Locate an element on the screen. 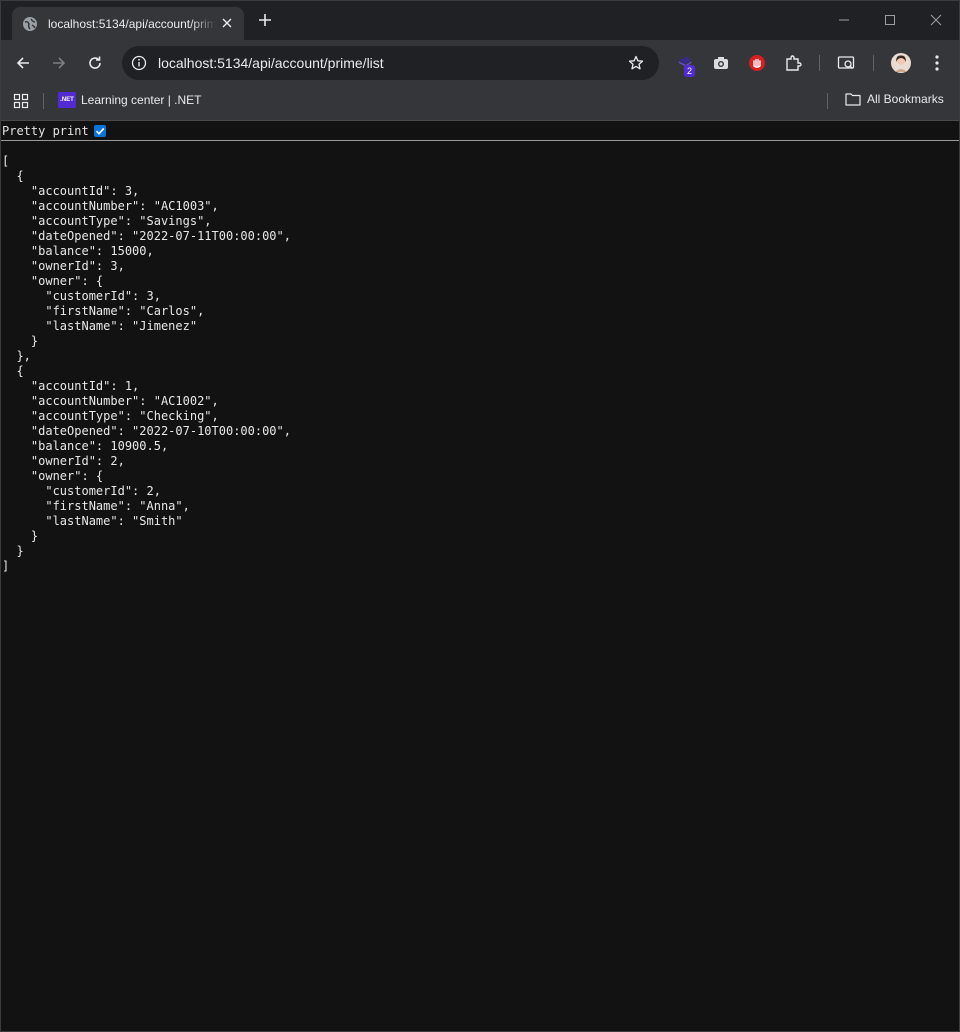  tab-strip: localhost:5134/api/account/prime/list is located at coordinates (480, 20).